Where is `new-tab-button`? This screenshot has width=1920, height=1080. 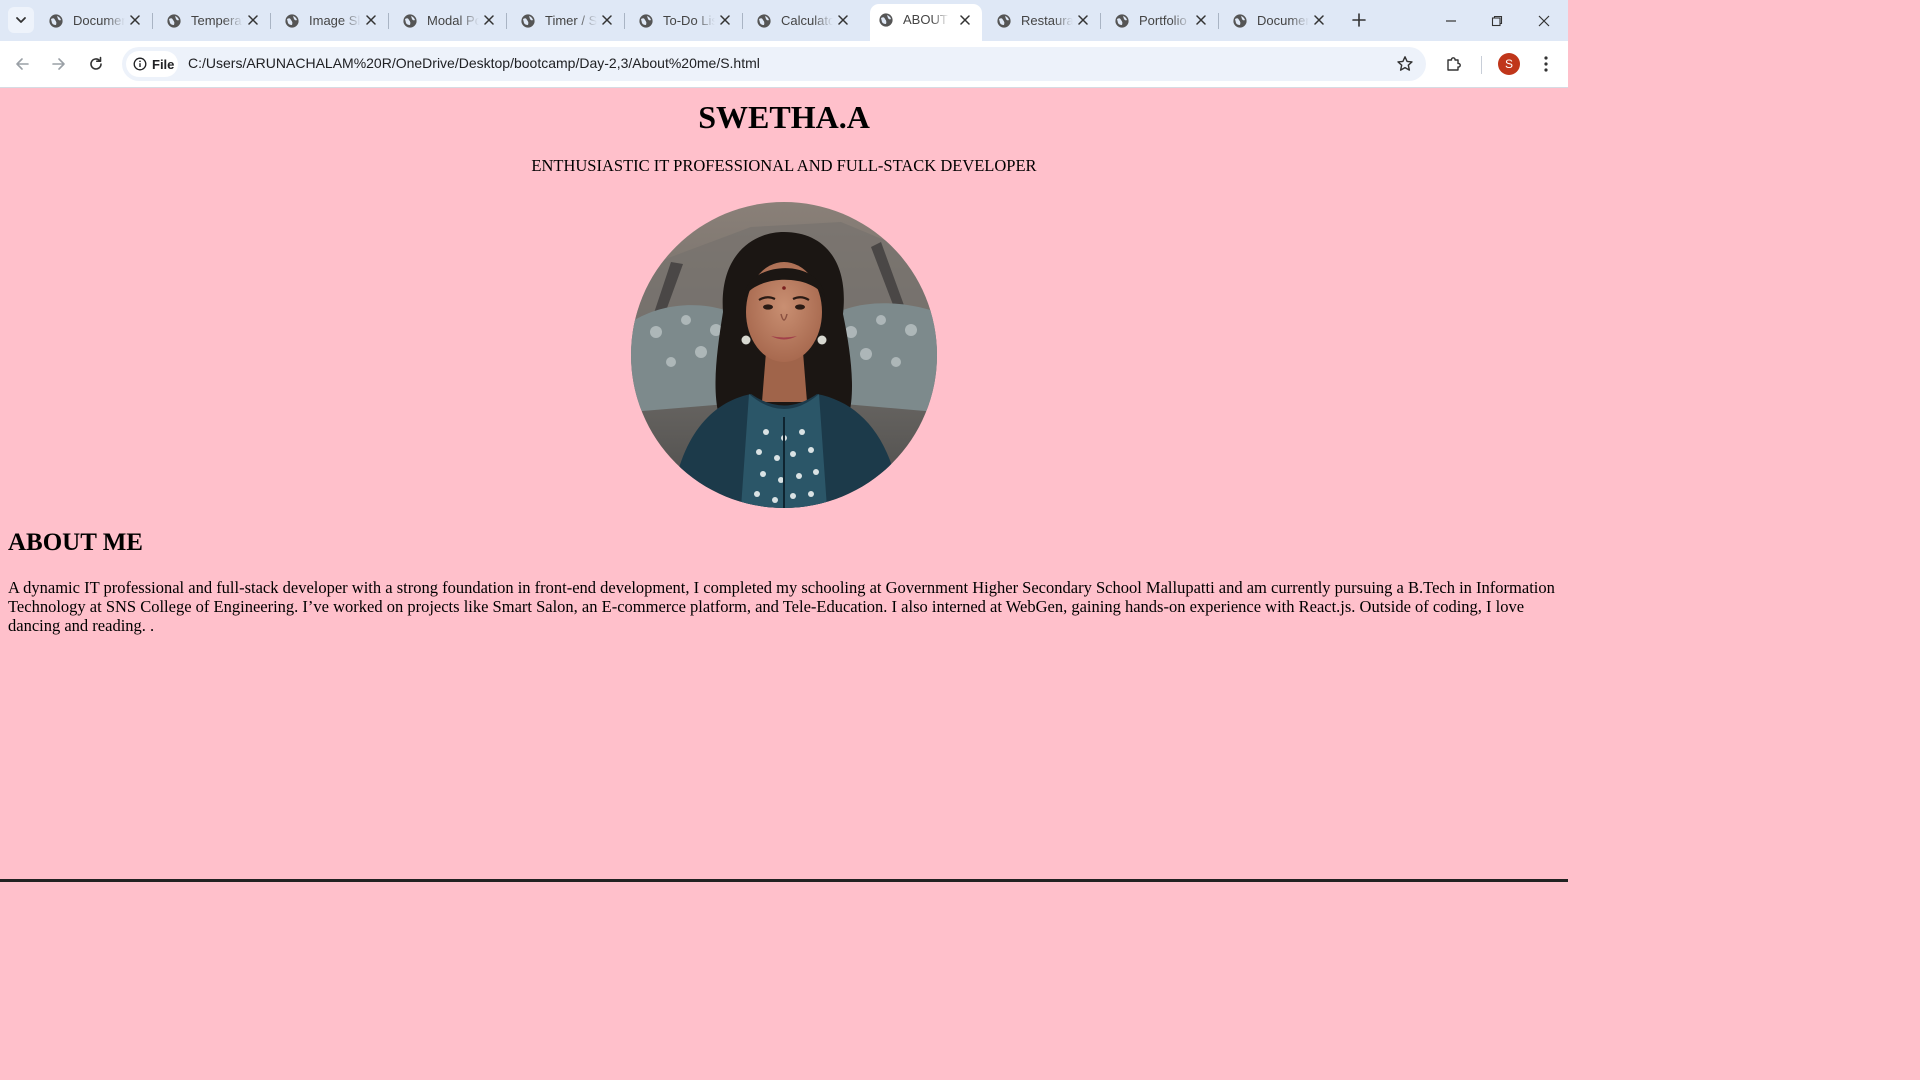
new-tab-button is located at coordinates (1359, 20).